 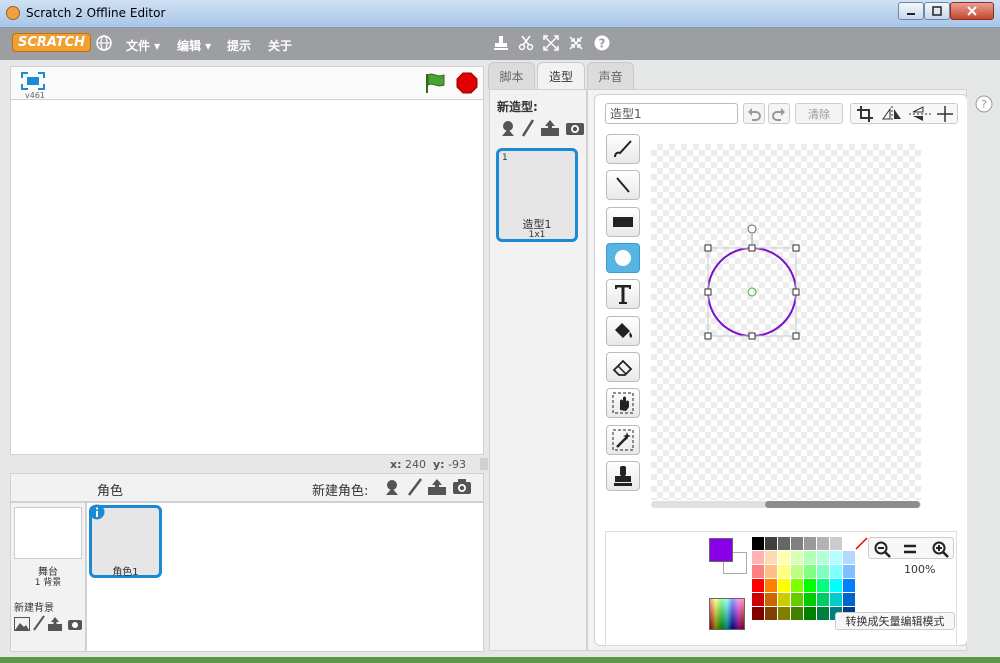 I want to click on menu-about: 关于, so click(x=280, y=45).